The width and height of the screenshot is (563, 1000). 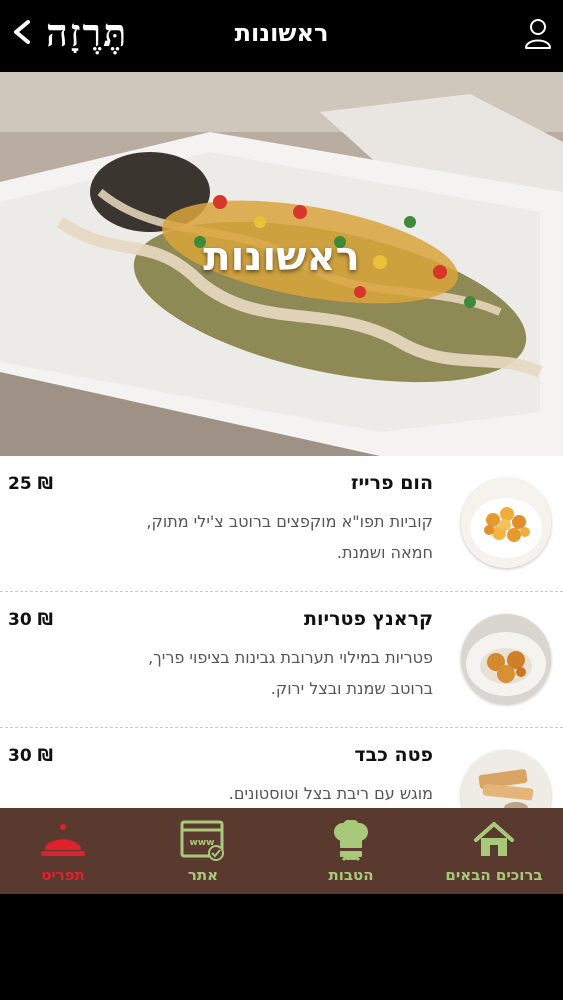 I want to click on menu-item-name: הום פרייז, so click(x=391, y=483).